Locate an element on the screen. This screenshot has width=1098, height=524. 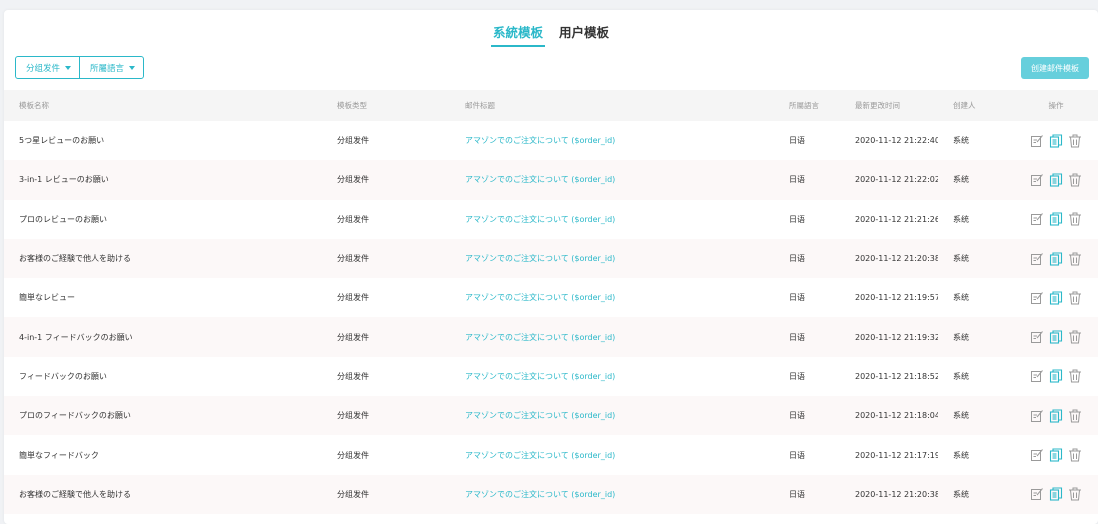
column-header-language: 所屬語言 is located at coordinates (807, 105).